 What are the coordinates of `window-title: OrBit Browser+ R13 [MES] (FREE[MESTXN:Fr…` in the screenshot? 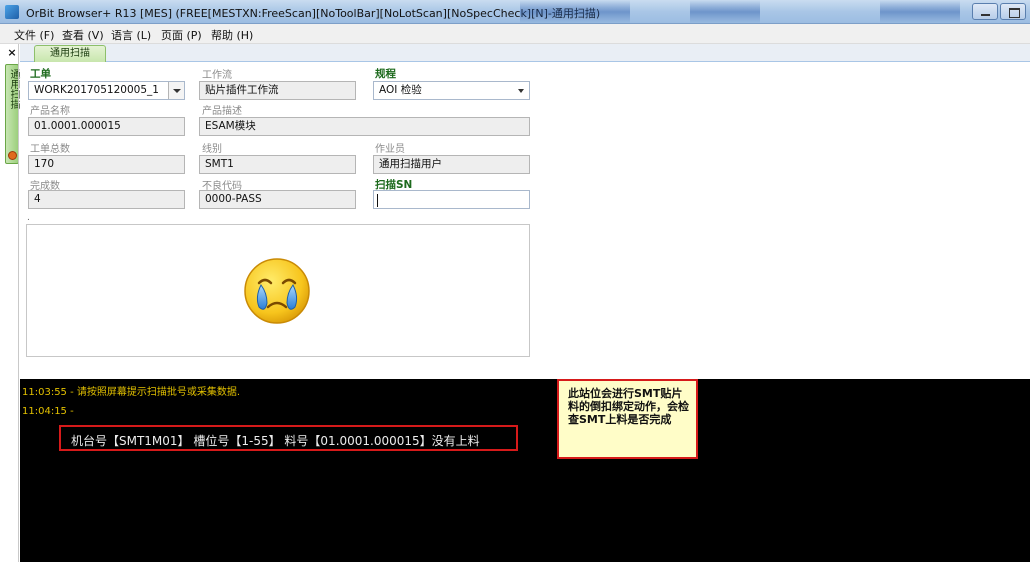 It's located at (313, 13).